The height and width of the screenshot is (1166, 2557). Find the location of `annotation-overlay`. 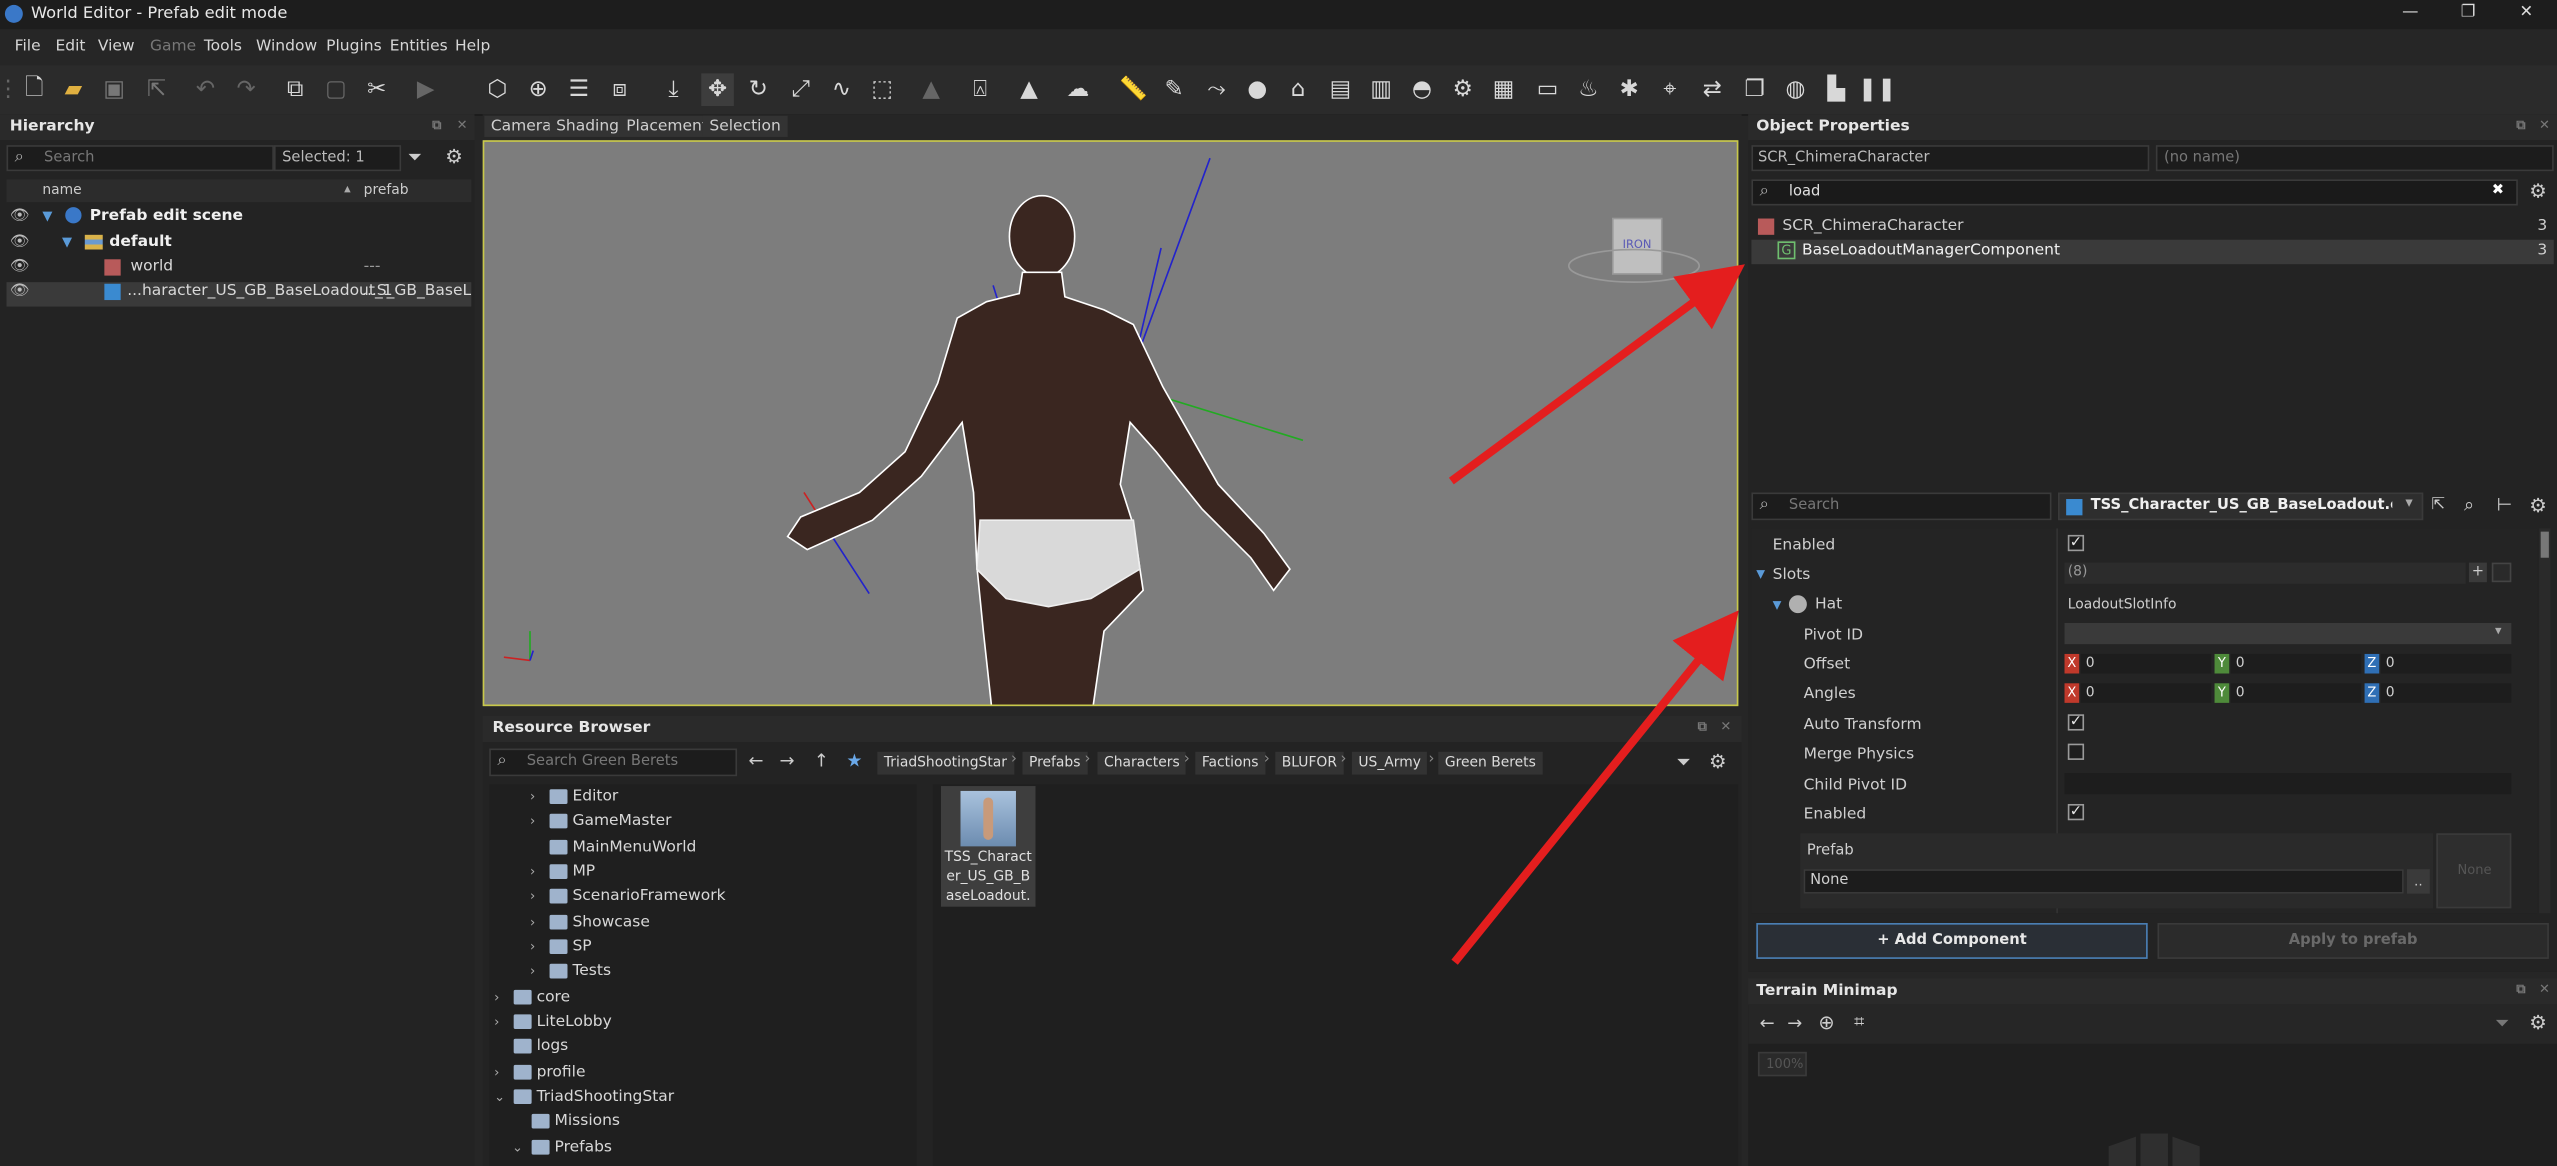

annotation-overlay is located at coordinates (1596, 614).